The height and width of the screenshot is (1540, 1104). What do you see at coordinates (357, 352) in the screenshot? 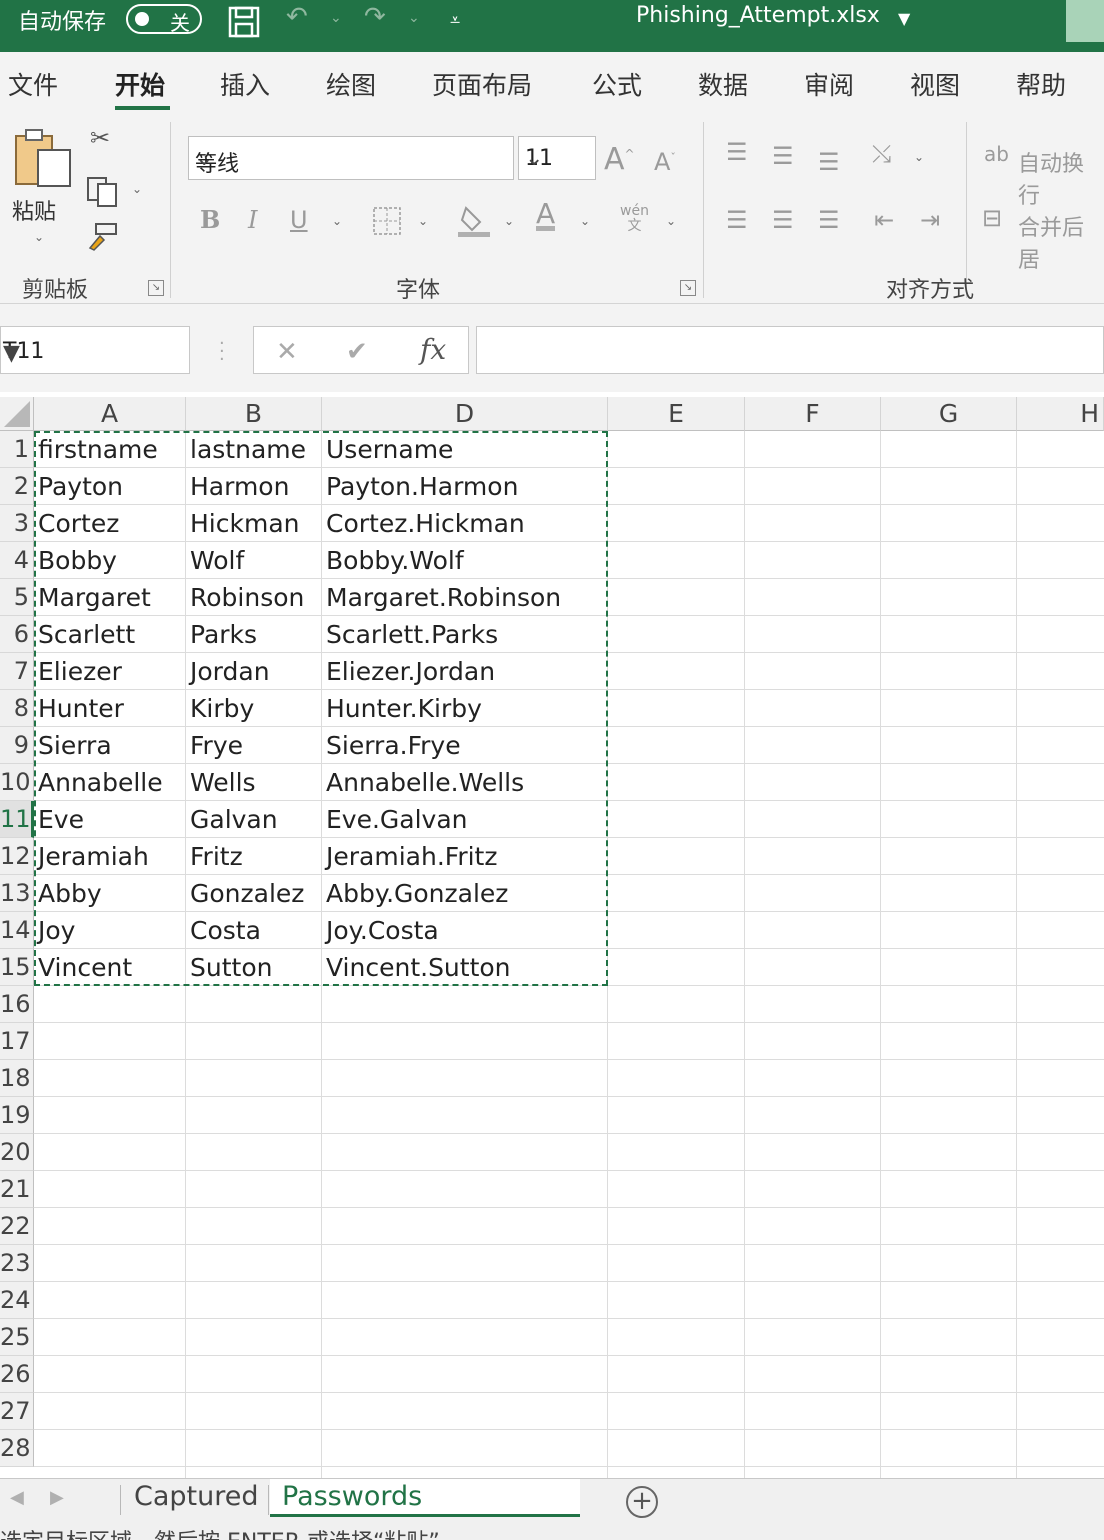
I see `enter-check-icon: ✔` at bounding box center [357, 352].